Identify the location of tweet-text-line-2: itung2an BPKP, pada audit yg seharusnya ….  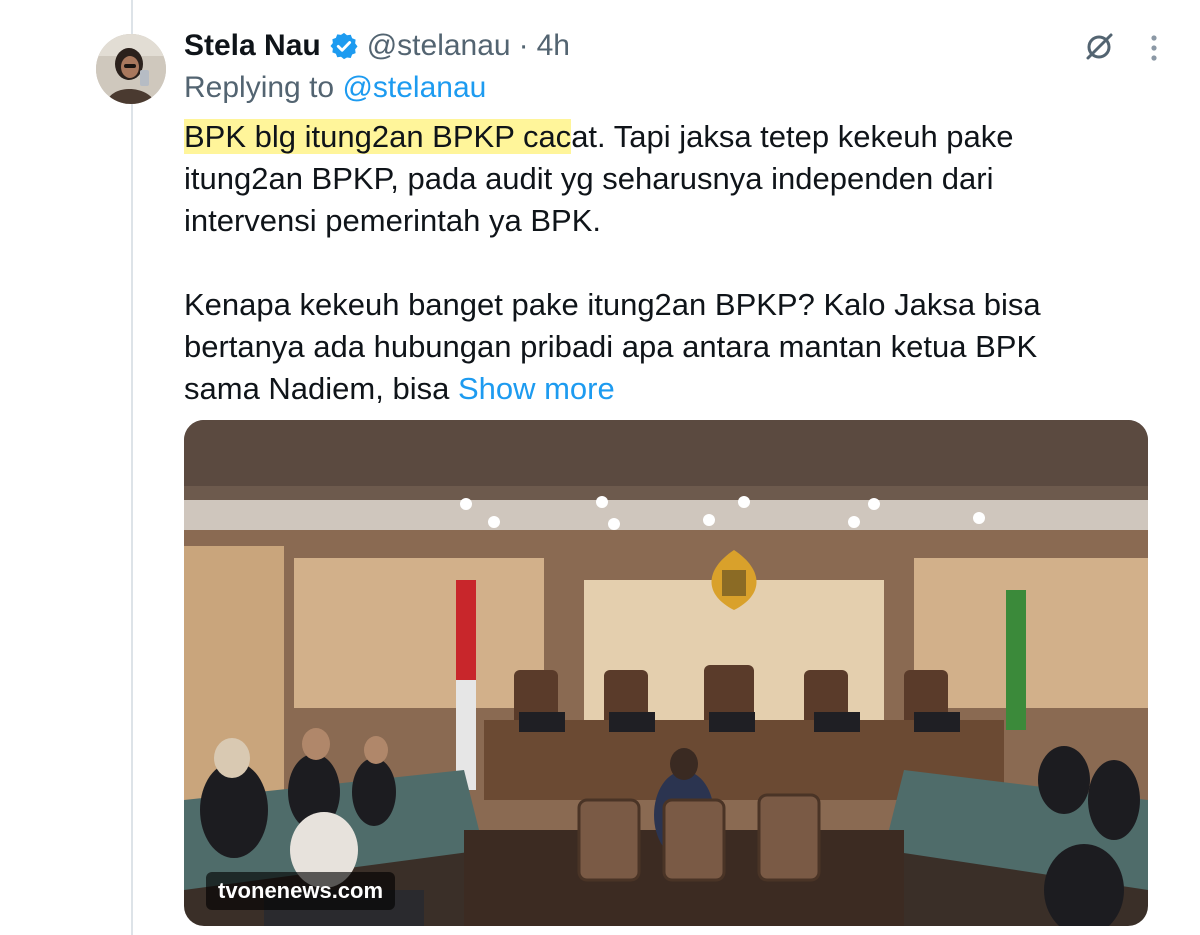
(589, 178).